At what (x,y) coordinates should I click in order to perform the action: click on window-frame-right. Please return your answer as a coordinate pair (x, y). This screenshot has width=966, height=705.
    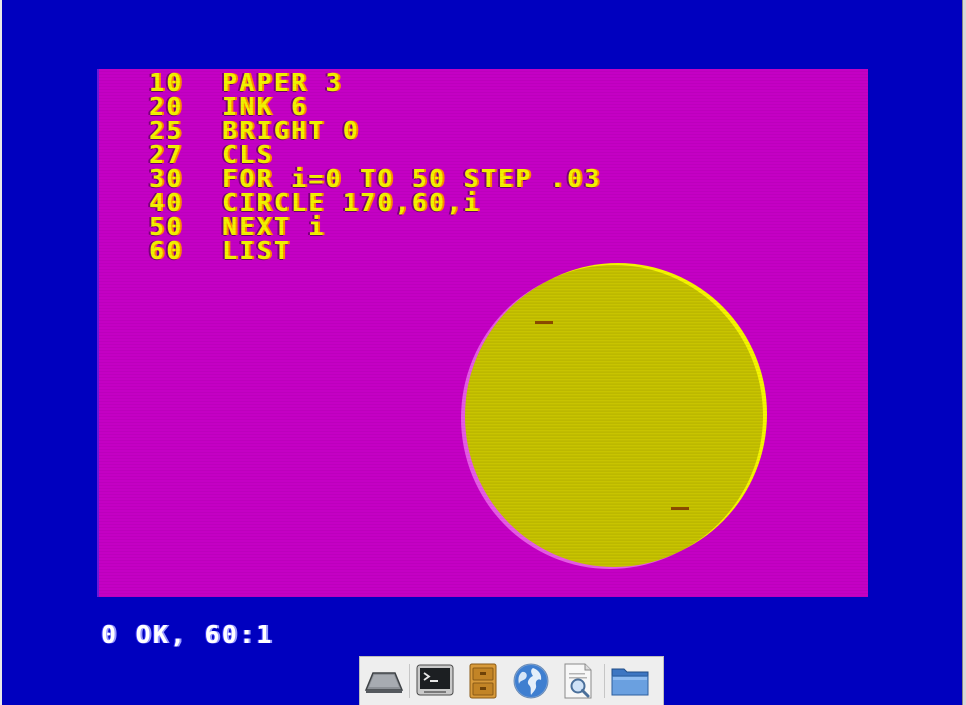
    Looking at the image, I should click on (964, 352).